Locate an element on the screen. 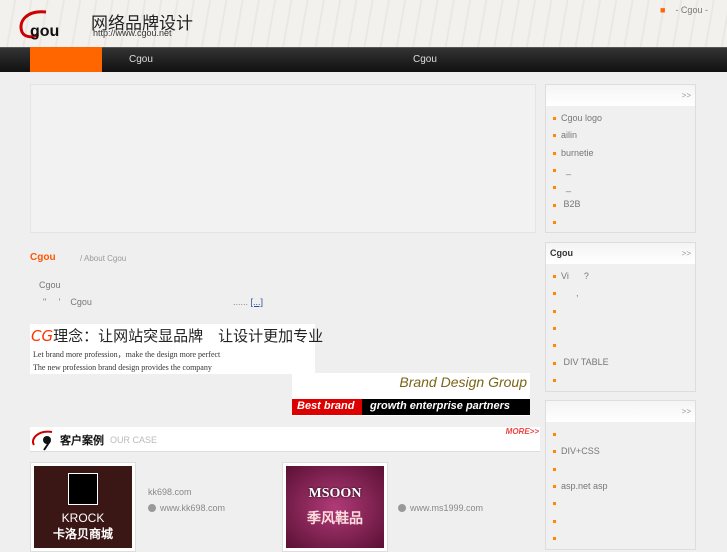 The image size is (727, 552). case-logo-text: KROCK is located at coordinates (83, 517).